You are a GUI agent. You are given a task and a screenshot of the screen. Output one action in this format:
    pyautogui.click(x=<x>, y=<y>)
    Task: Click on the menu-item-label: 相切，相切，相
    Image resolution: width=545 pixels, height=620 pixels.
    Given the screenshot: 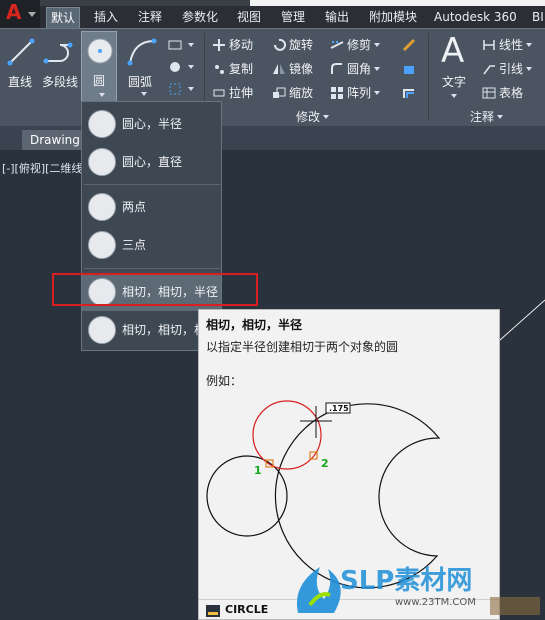 What is the action you would take?
    pyautogui.click(x=164, y=330)
    